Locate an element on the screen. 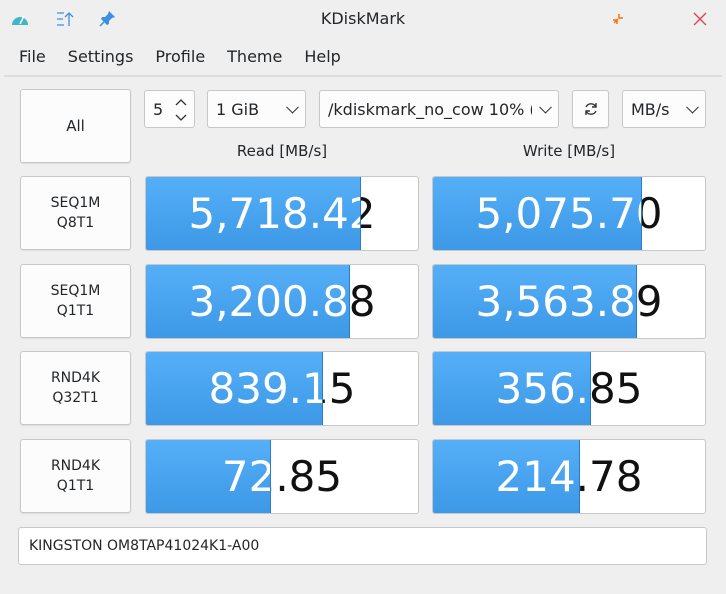 The width and height of the screenshot is (726, 594). write-result-bar: 5,075.705,075.70 is located at coordinates (569, 213).